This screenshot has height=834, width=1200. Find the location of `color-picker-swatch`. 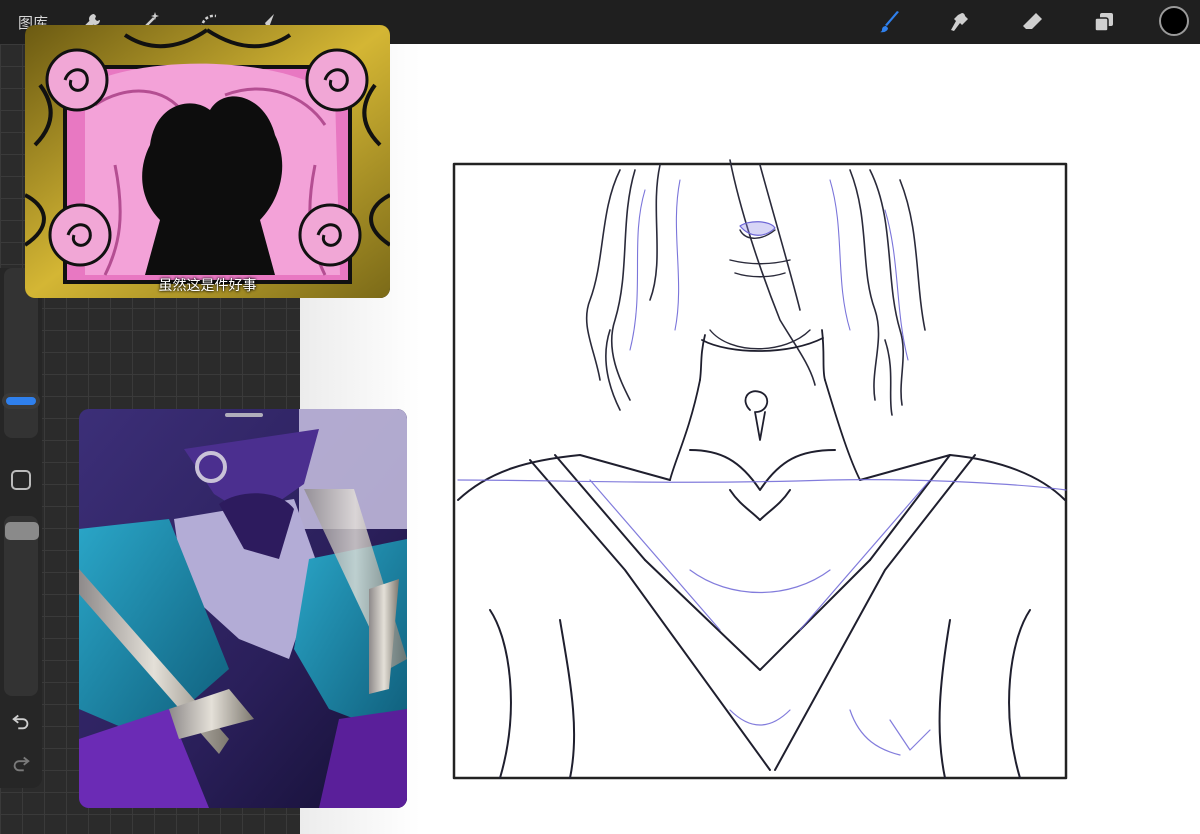

color-picker-swatch is located at coordinates (1174, 21).